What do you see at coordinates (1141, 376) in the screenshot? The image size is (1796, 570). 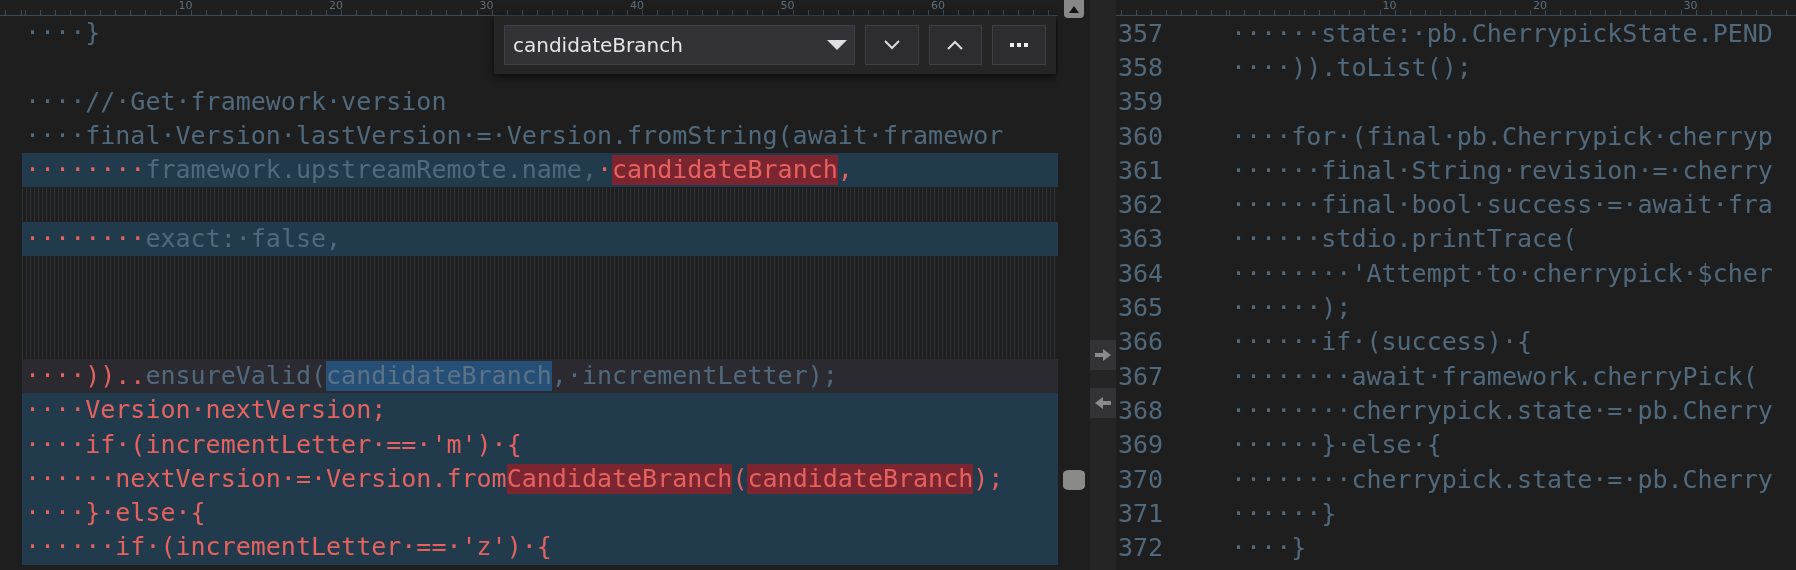 I see `line-number: 367` at bounding box center [1141, 376].